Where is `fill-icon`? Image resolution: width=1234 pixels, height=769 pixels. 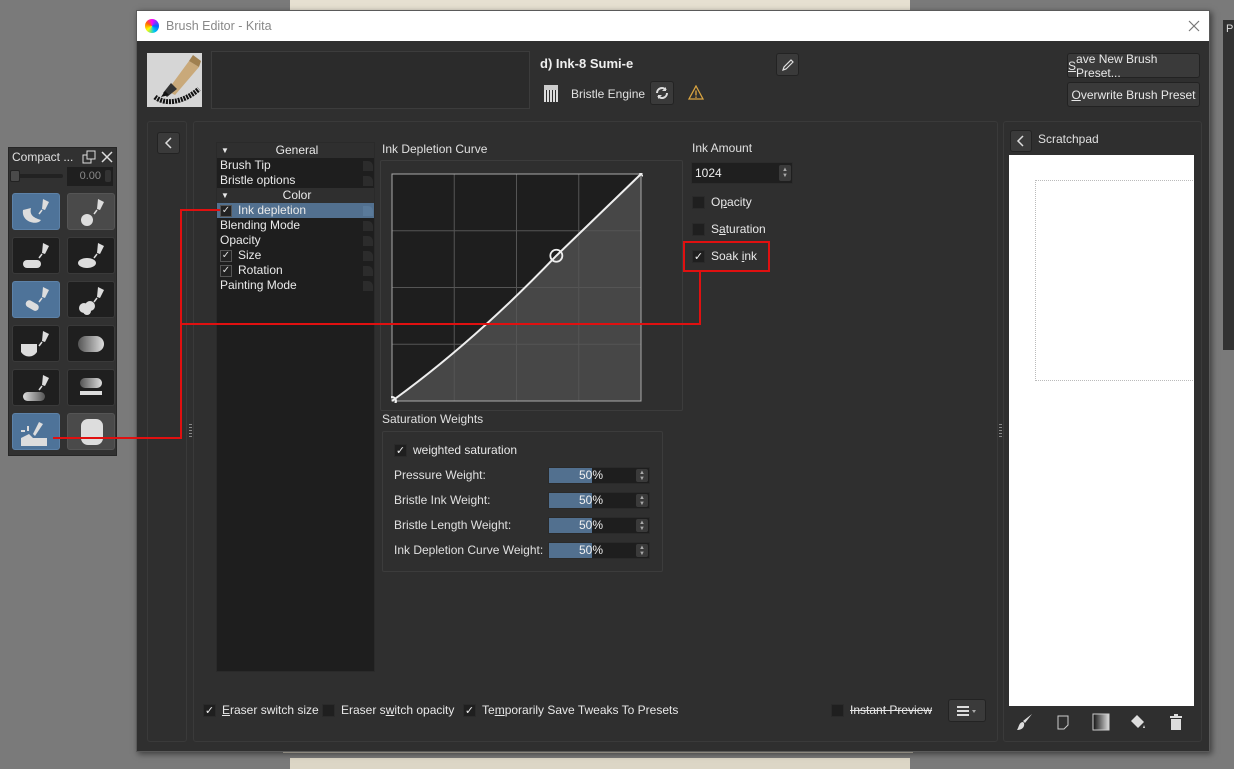 fill-icon is located at coordinates (1138, 722).